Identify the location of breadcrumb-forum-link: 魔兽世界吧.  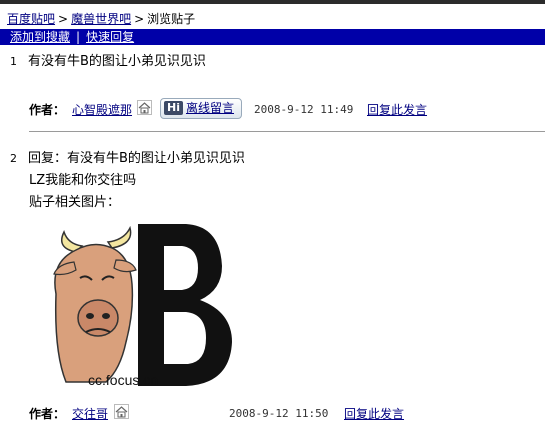
(101, 19).